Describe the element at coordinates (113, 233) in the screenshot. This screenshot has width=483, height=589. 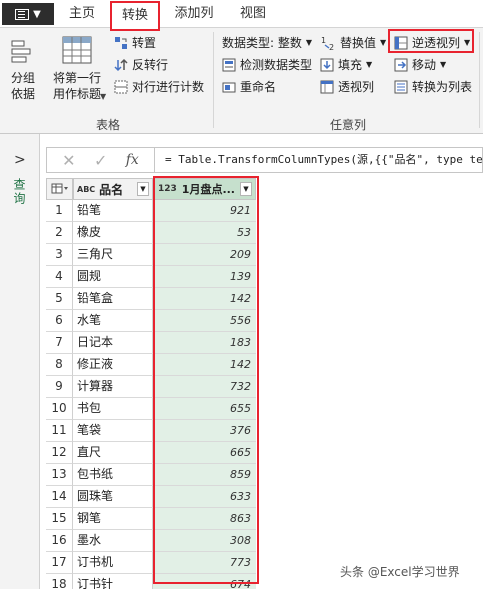
I see `name-cell: 橡皮` at that location.